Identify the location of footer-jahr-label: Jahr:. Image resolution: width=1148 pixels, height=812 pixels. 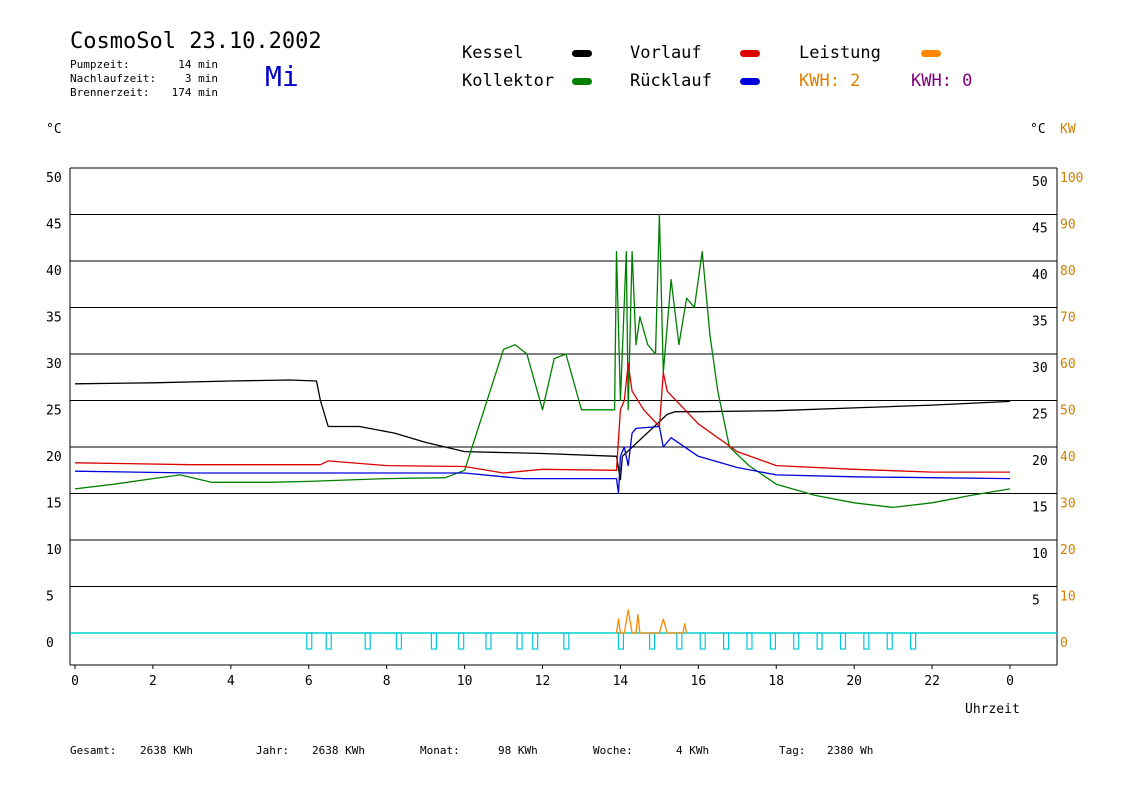
(273, 750).